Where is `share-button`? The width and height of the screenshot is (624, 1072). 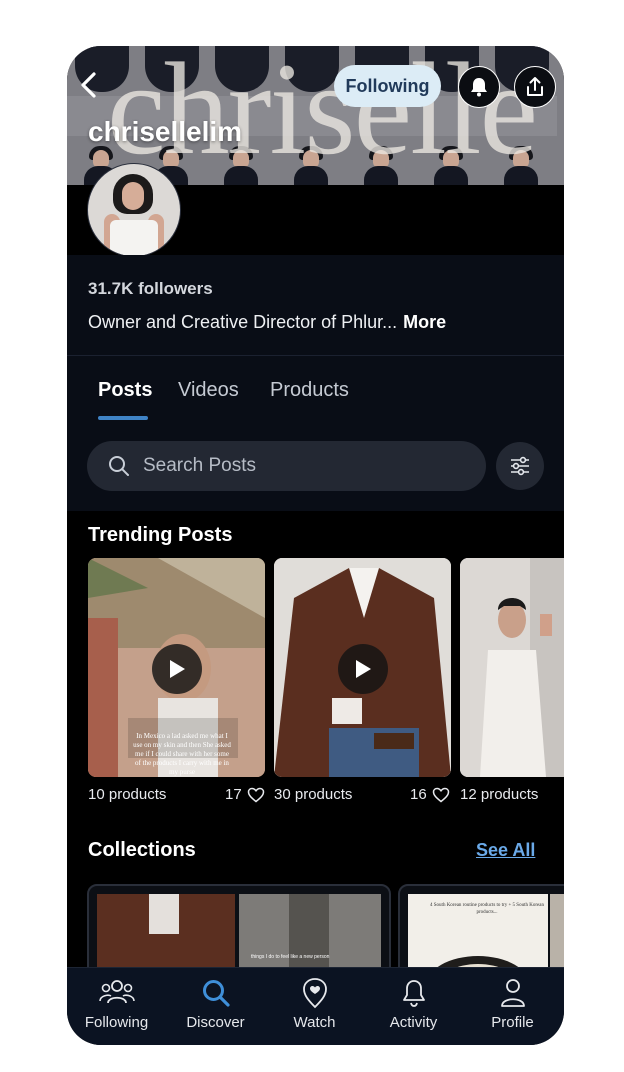
share-button is located at coordinates (535, 87).